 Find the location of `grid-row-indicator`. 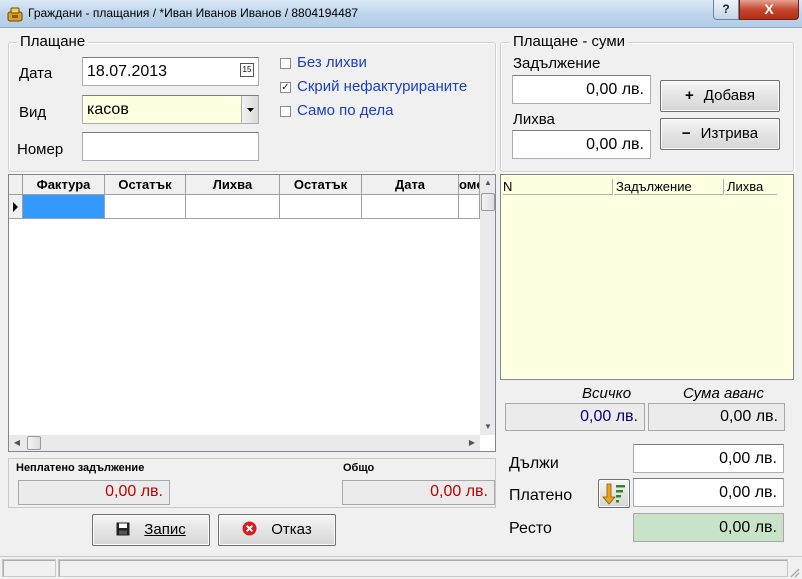

grid-row-indicator is located at coordinates (16, 207).